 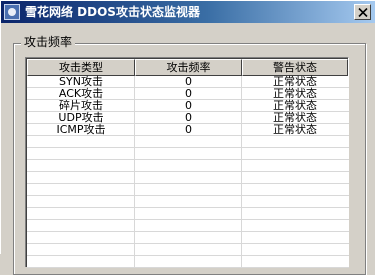 I want to click on column-header-status: 警告状态, so click(x=295, y=67).